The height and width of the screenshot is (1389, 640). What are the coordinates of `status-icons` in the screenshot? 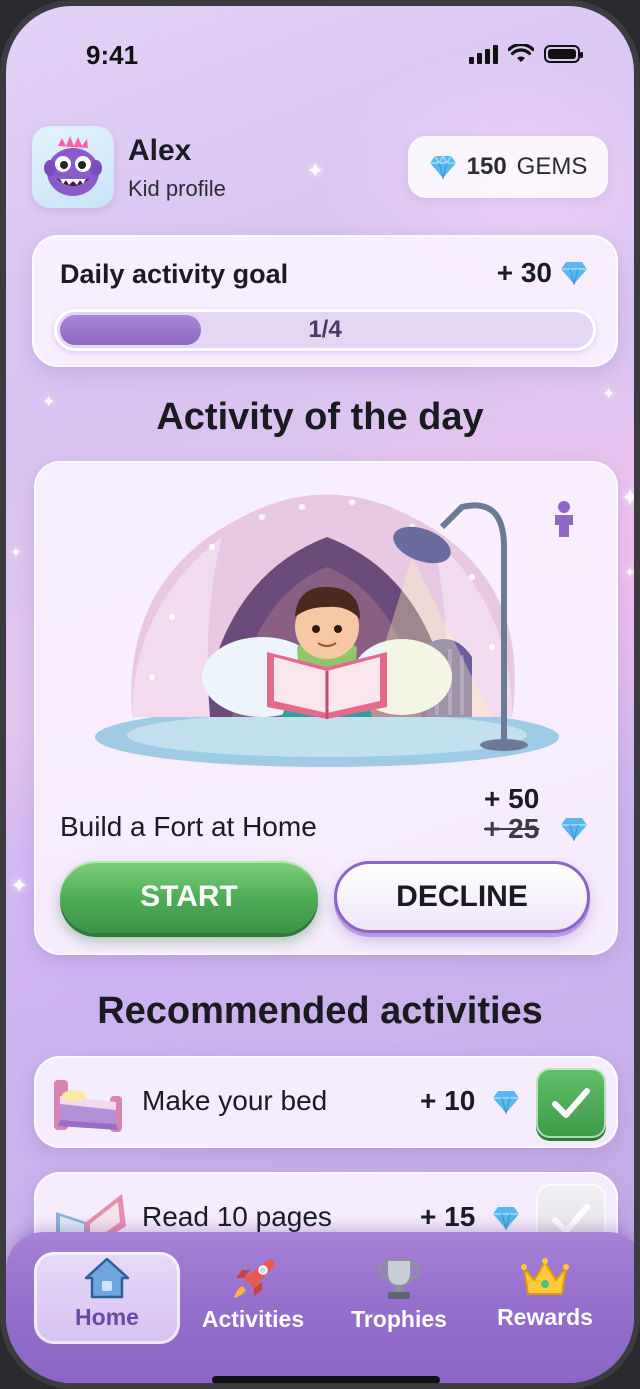 It's located at (526, 54).